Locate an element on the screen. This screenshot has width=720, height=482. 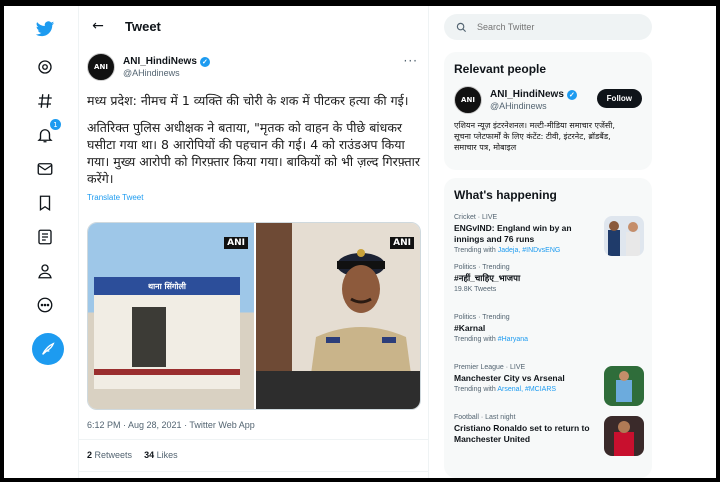
police-officer-photo: ANI is located at coordinates (338, 316).